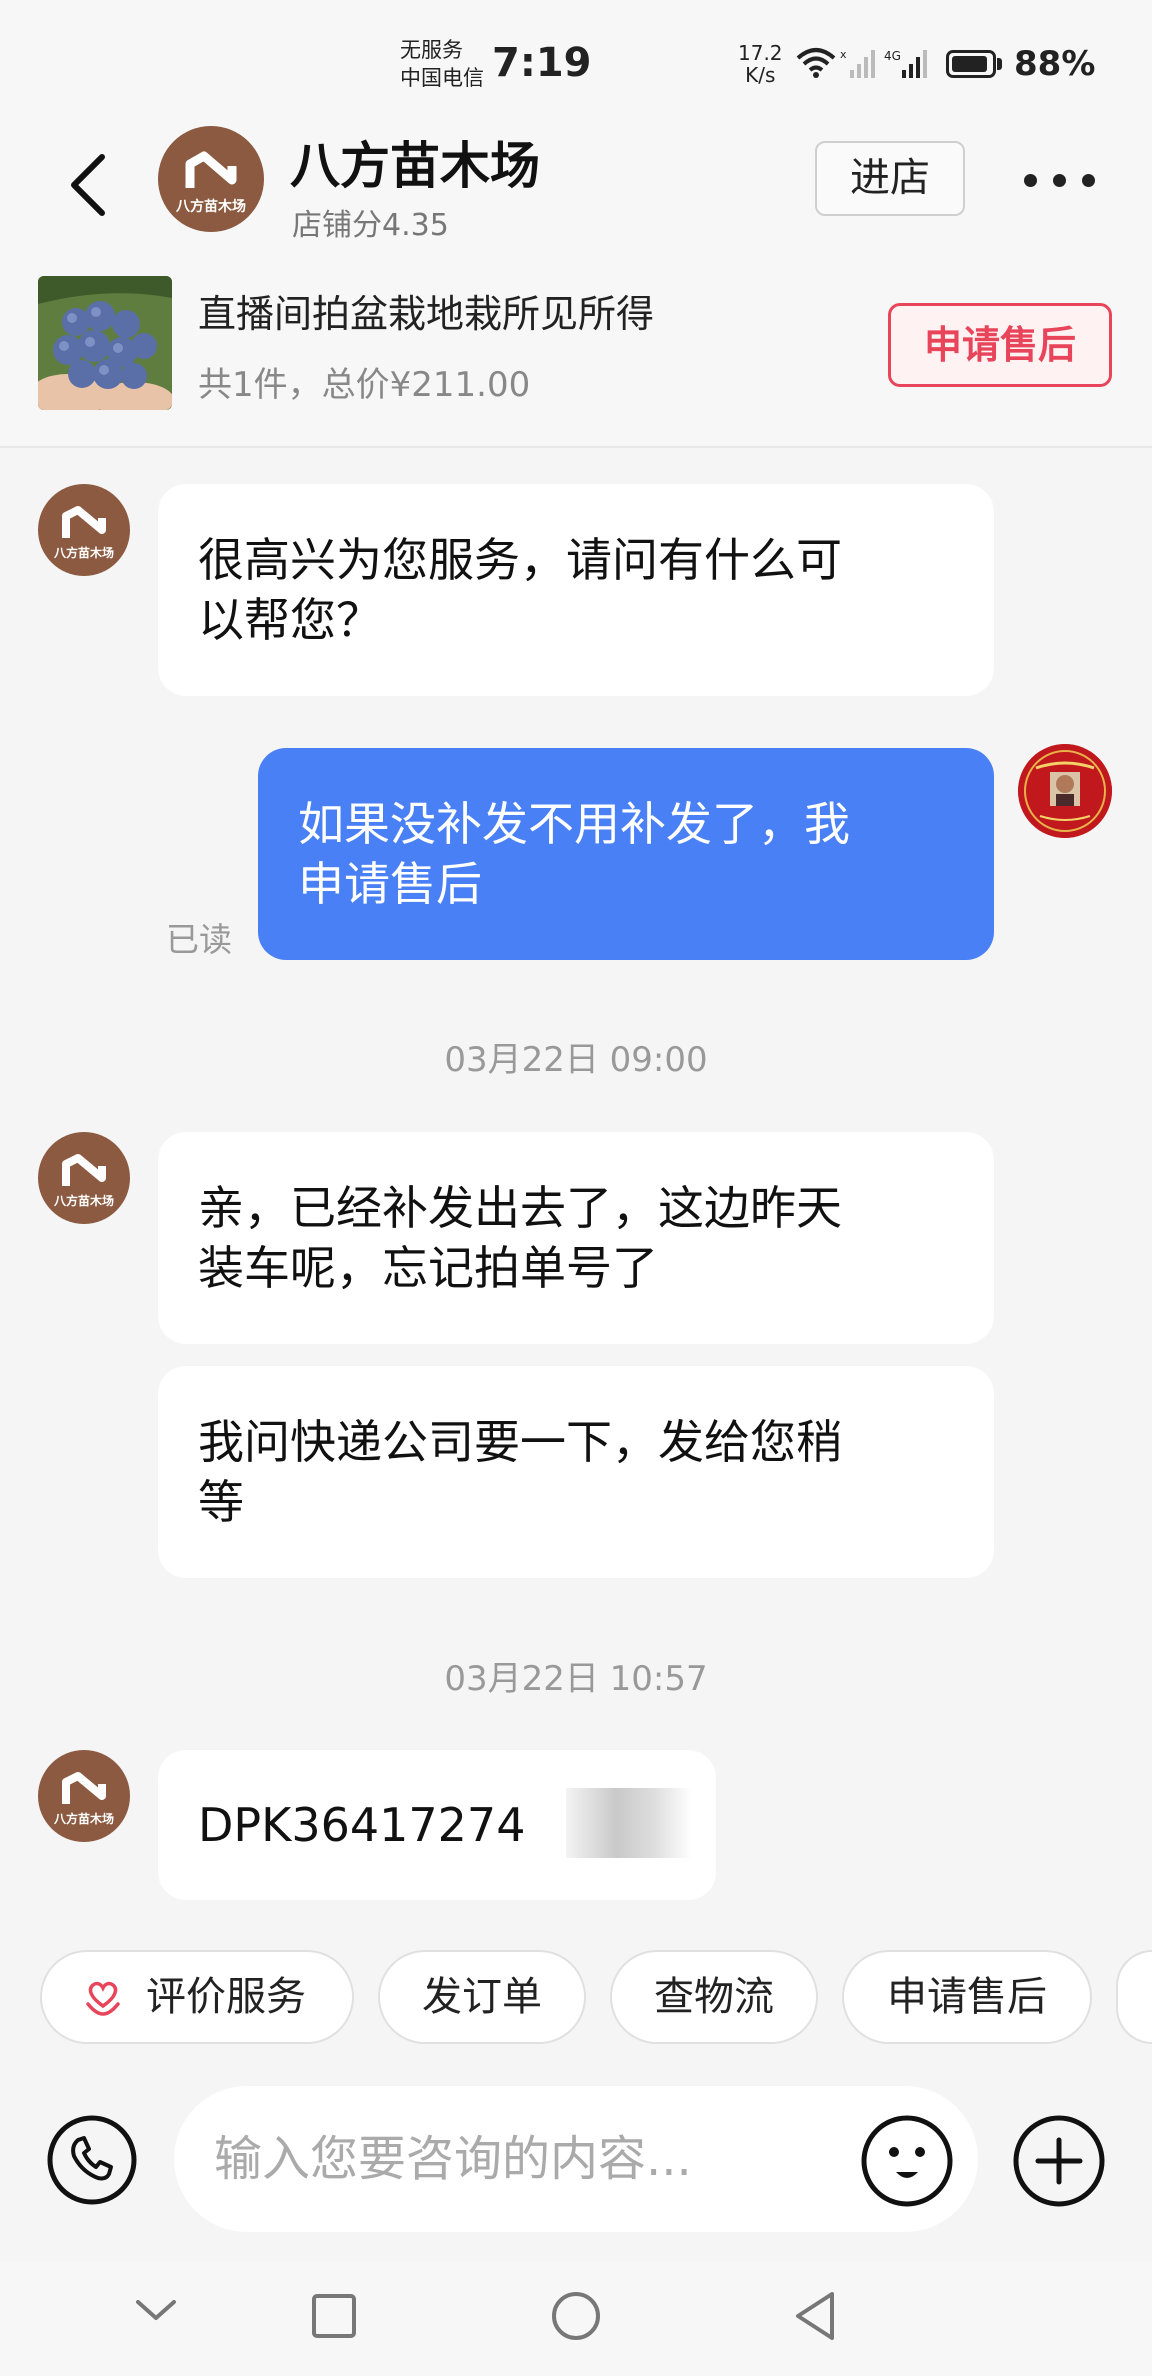 The image size is (1152, 2376). I want to click on phone-icon, so click(92, 2160).